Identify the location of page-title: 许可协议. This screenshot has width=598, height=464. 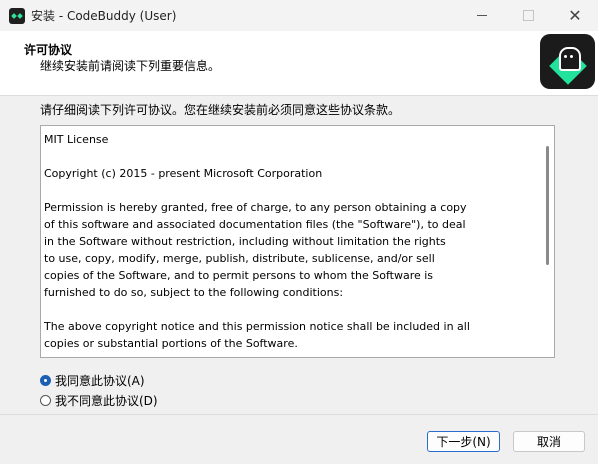
(48, 50).